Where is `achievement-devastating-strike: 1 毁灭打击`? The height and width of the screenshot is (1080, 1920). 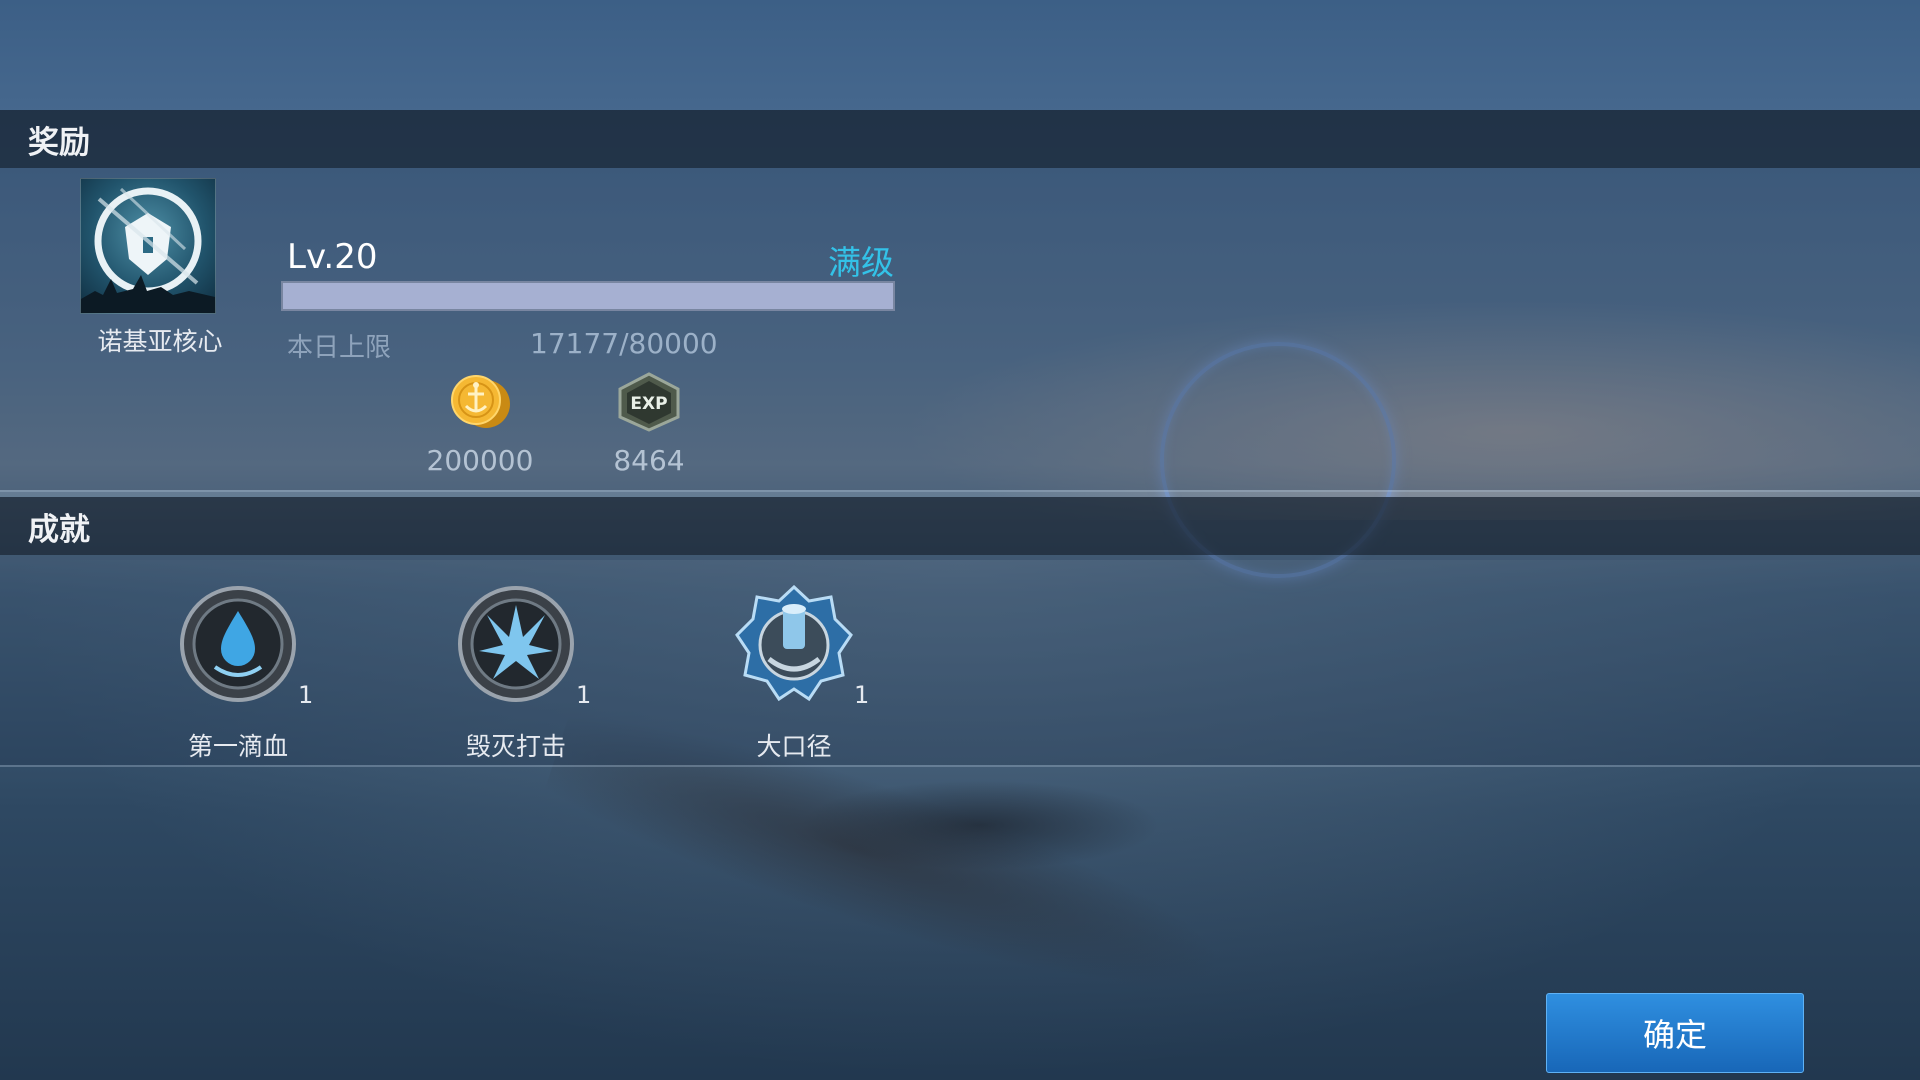 achievement-devastating-strike: 1 毁灭打击 is located at coordinates (516, 674).